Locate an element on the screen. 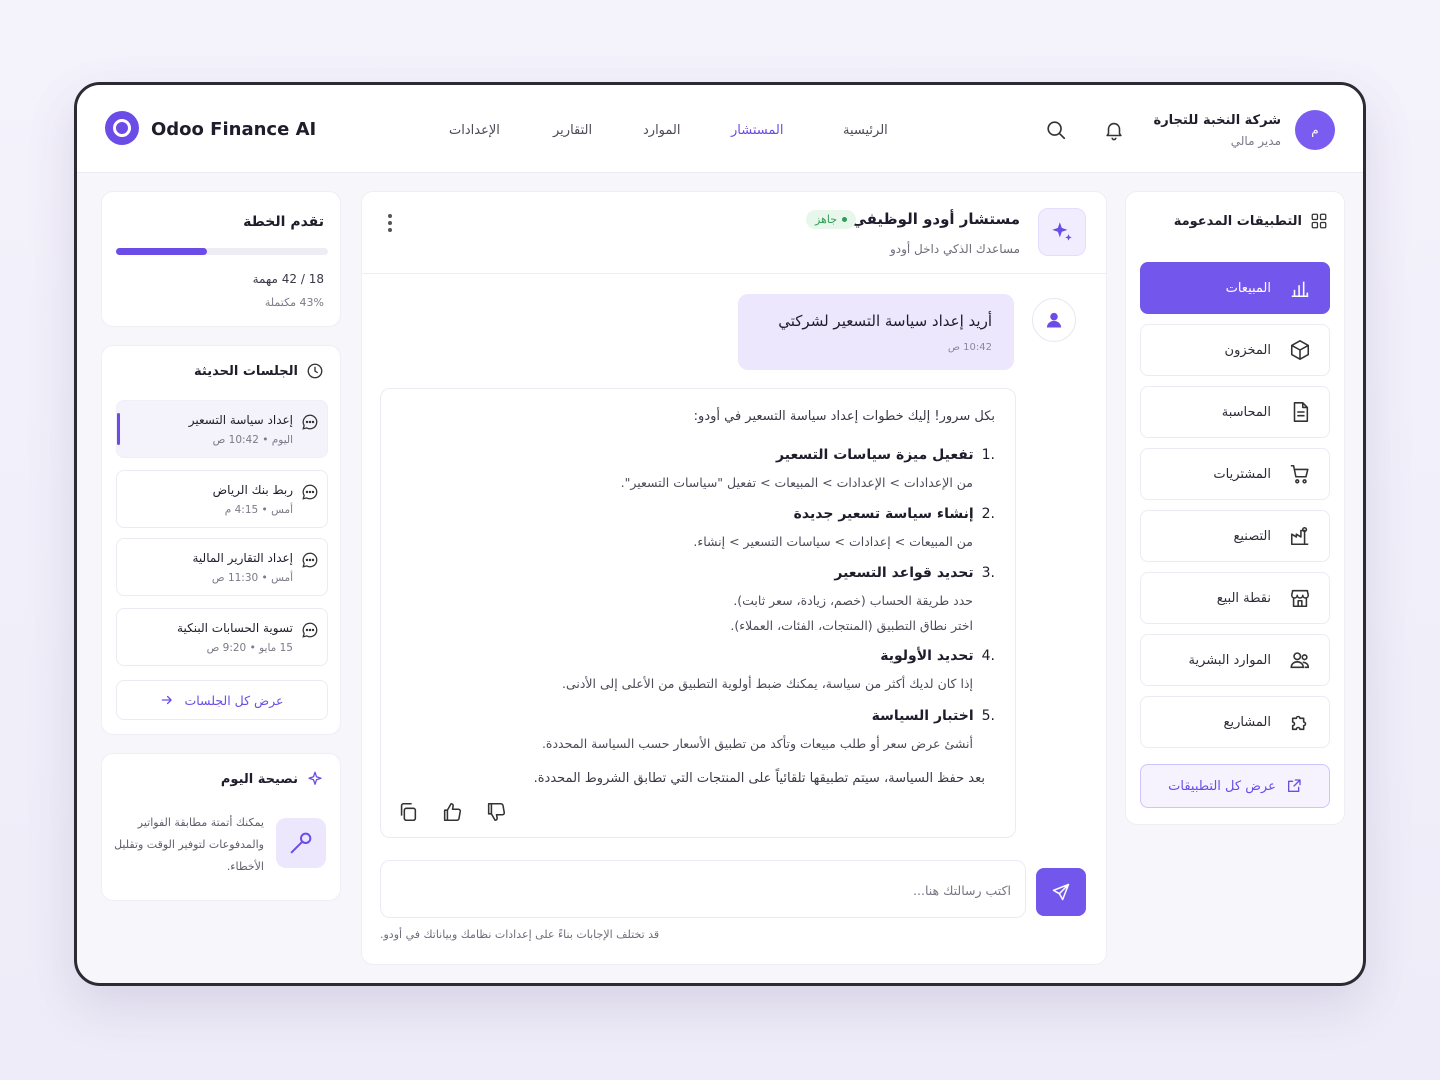  app-label: المبيعات is located at coordinates (1248, 288).